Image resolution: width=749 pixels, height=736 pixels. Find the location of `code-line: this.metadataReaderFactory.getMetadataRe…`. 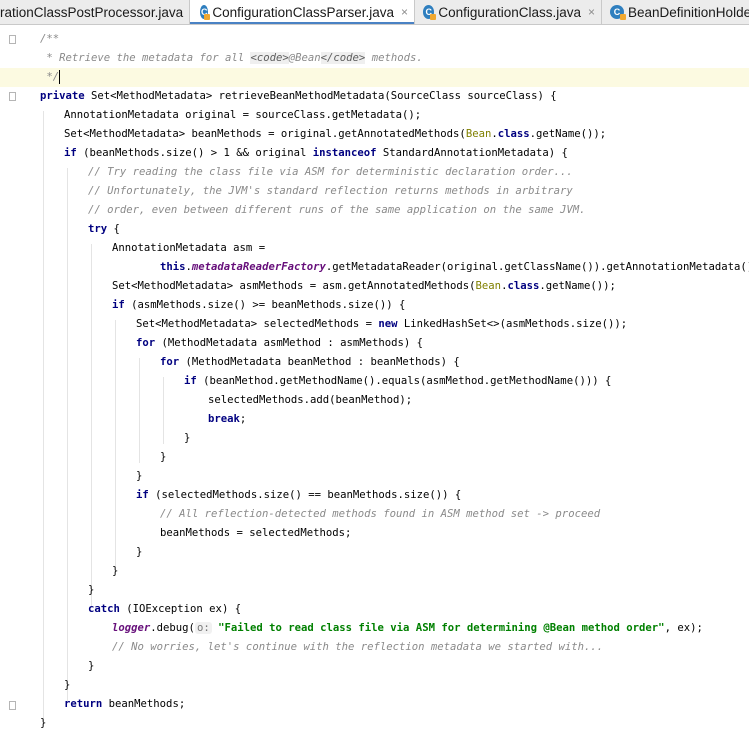

code-line: this.metadataReaderFactory.getMetadataRe… is located at coordinates (454, 267).